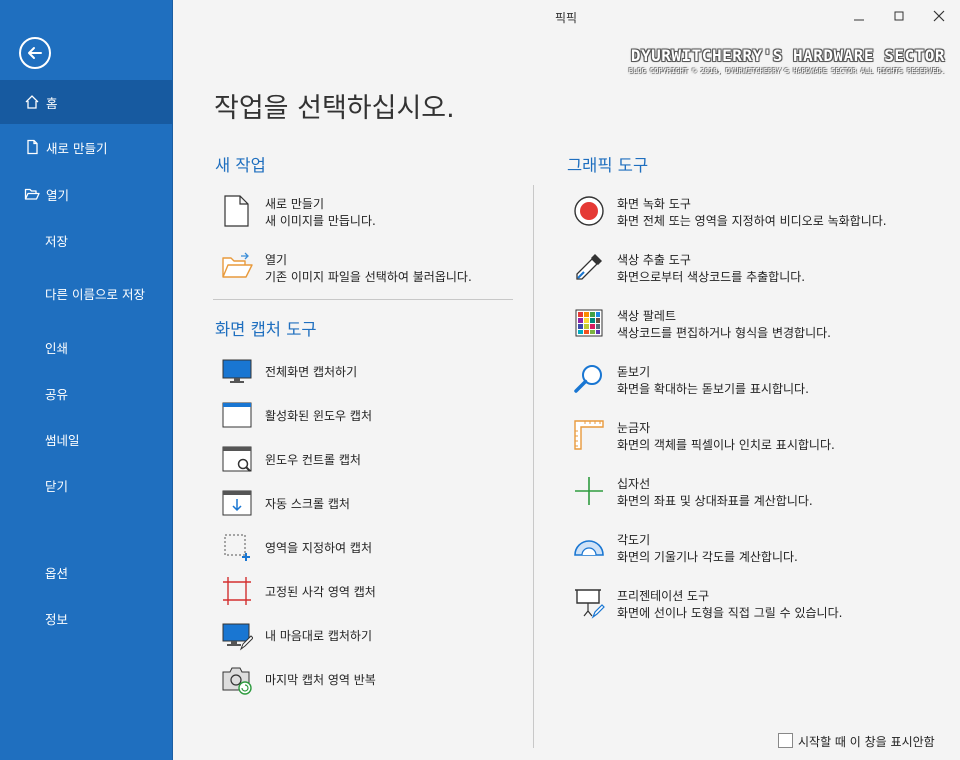 This screenshot has width=960, height=760. What do you see at coordinates (707, 557) in the screenshot?
I see `tool-description: 화면의 기울기나 각도를 계산합니다.` at bounding box center [707, 557].